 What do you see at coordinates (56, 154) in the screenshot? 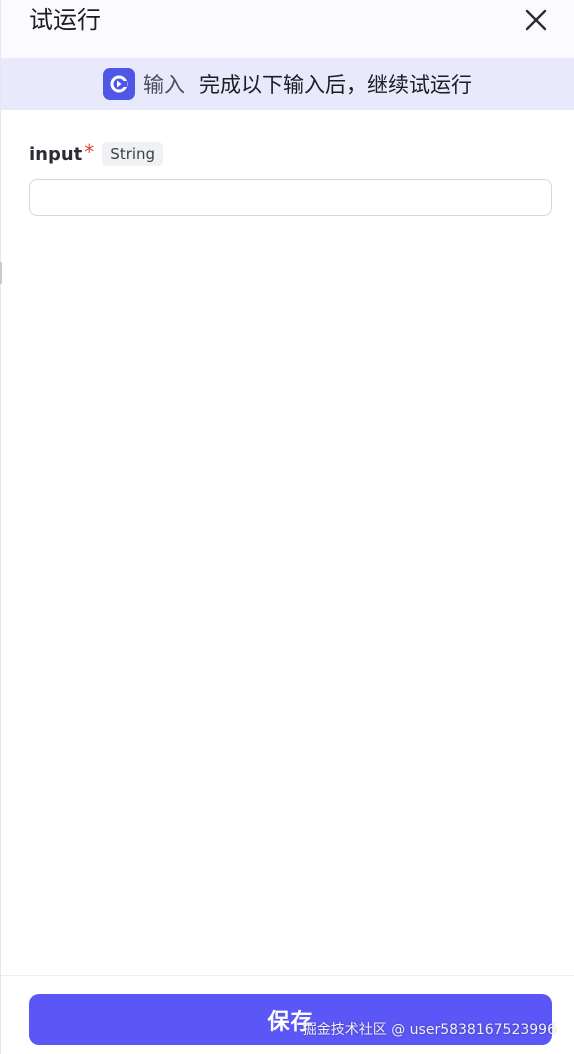
I see `field-name: input` at bounding box center [56, 154].